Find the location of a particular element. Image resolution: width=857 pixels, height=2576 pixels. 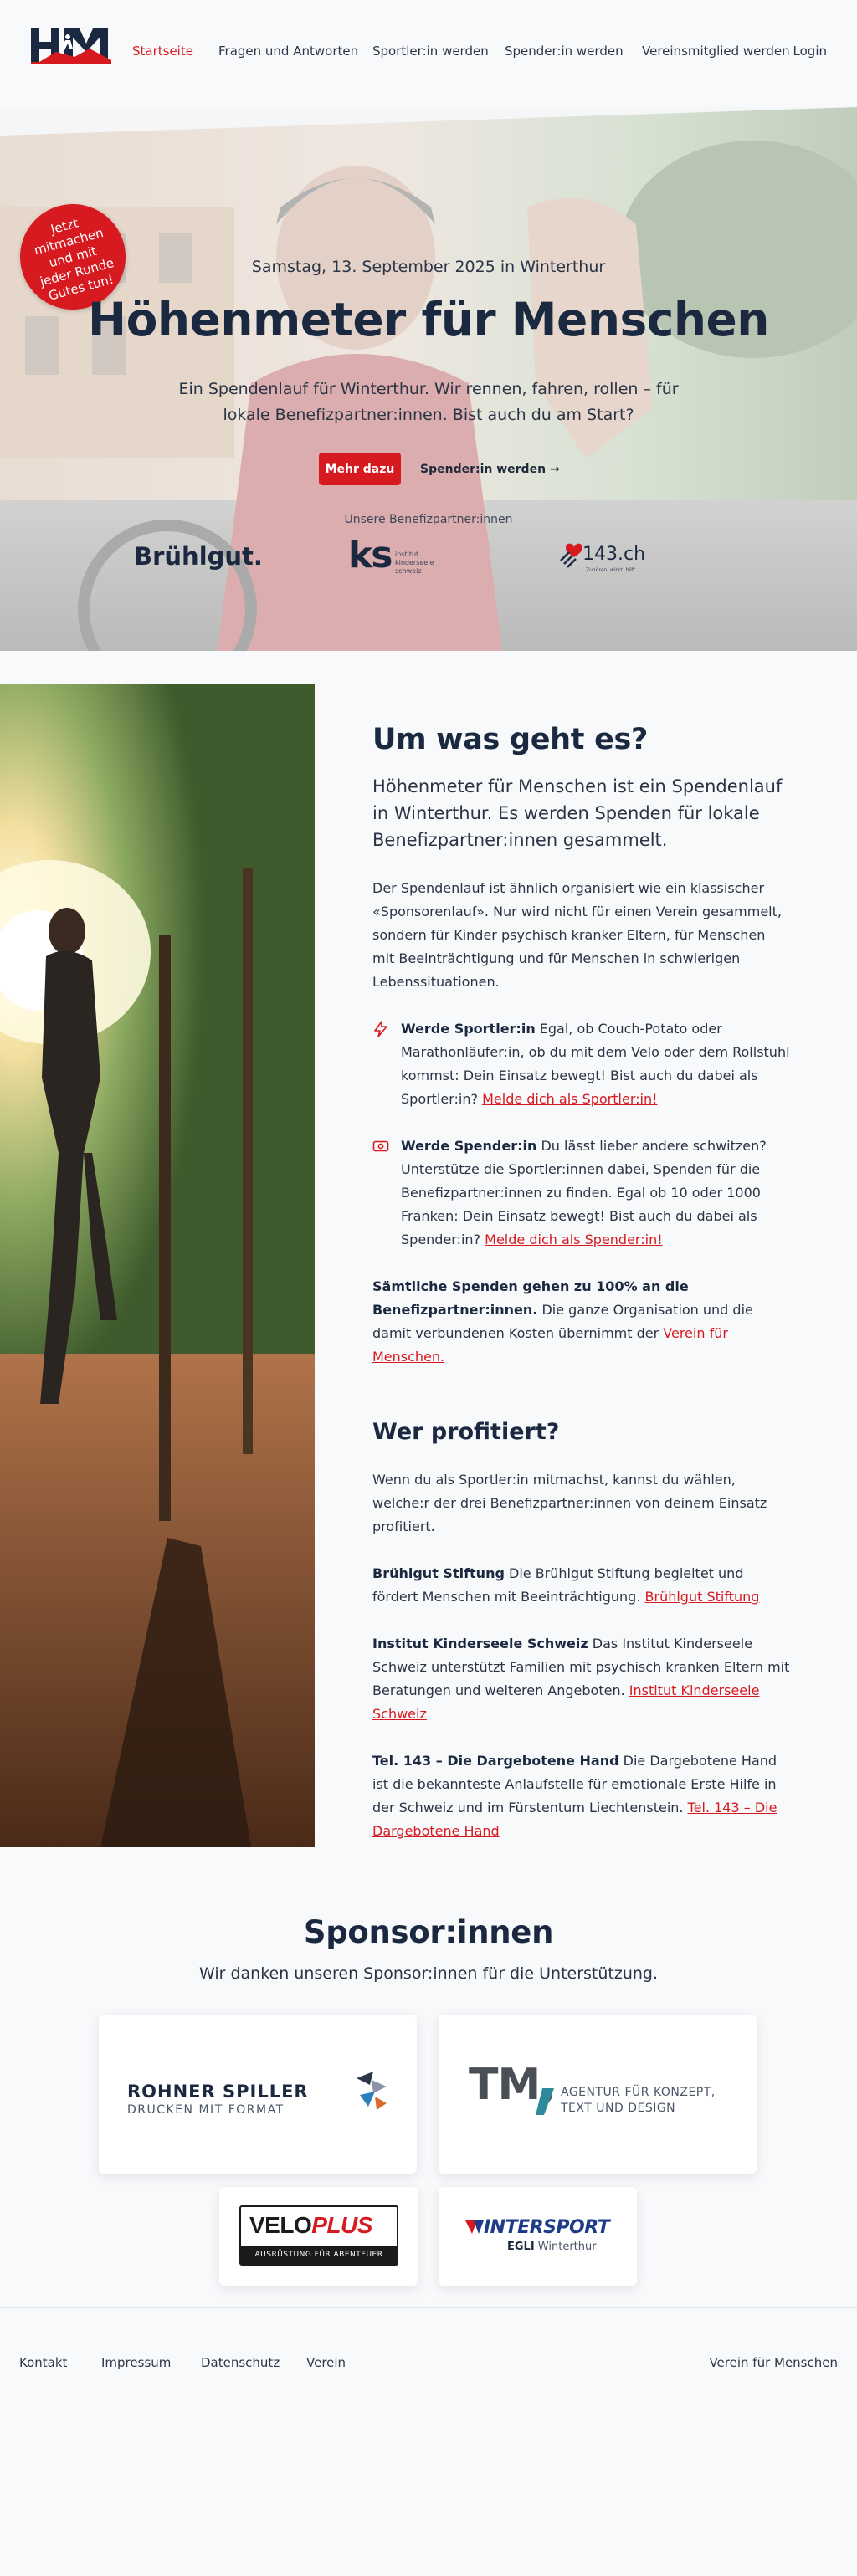

egli-text: EGLI Winterthur is located at coordinates (552, 2247).